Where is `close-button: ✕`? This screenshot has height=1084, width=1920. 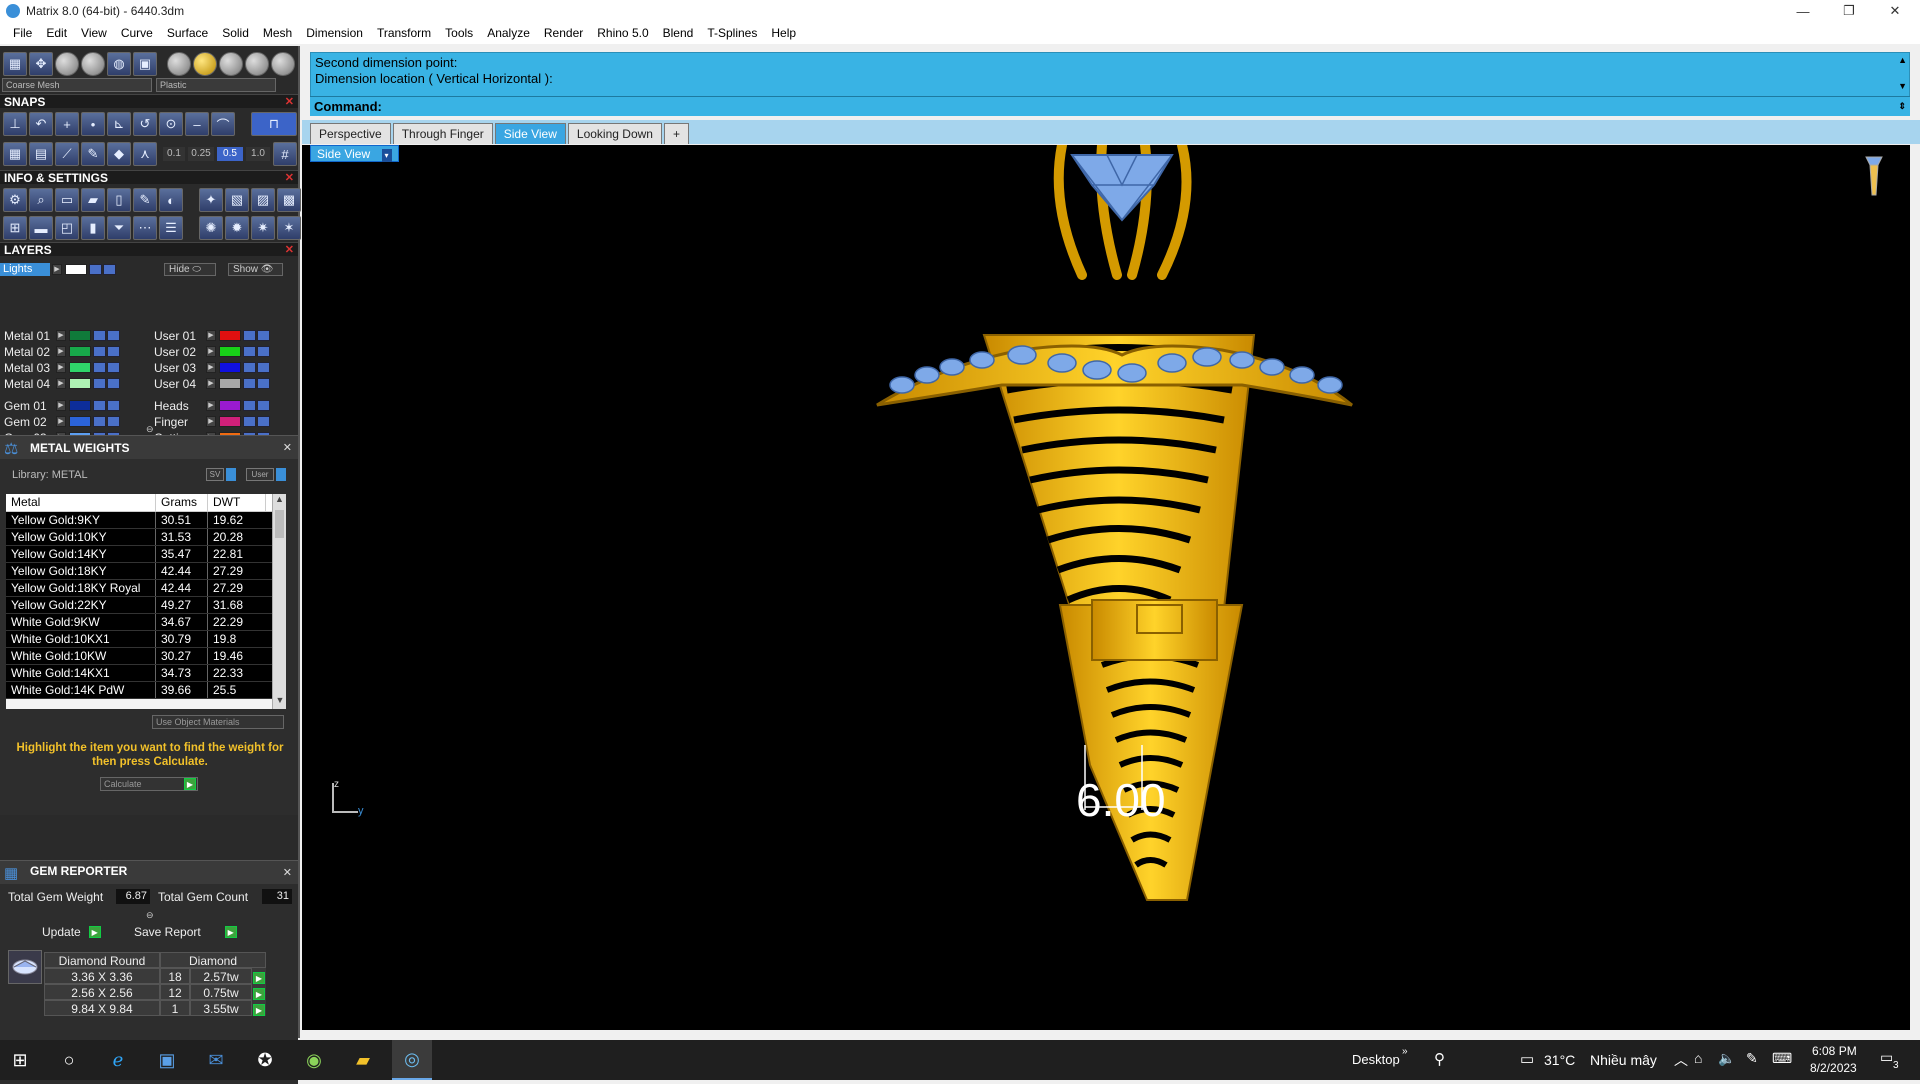
close-button: ✕ is located at coordinates (1895, 11).